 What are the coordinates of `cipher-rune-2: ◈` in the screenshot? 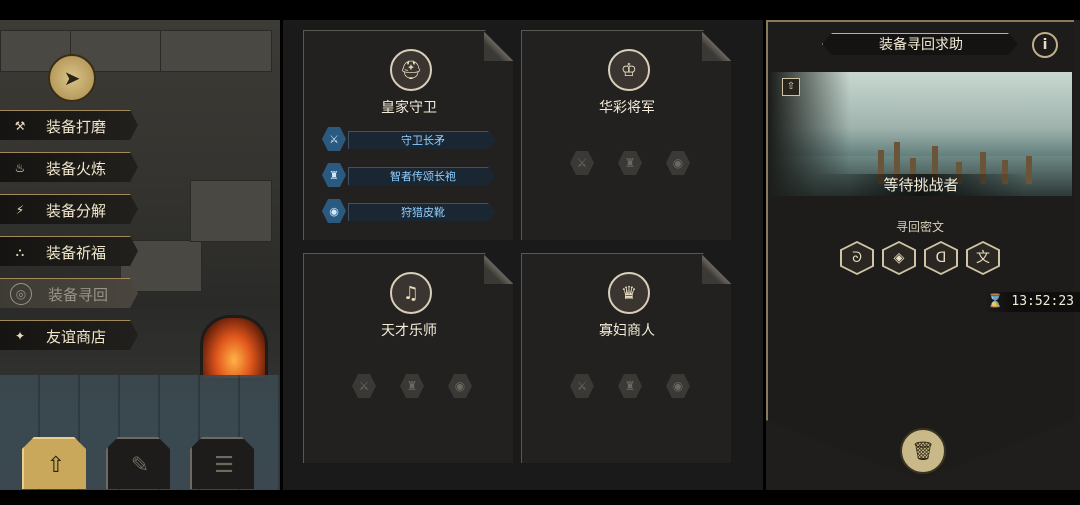 It's located at (899, 258).